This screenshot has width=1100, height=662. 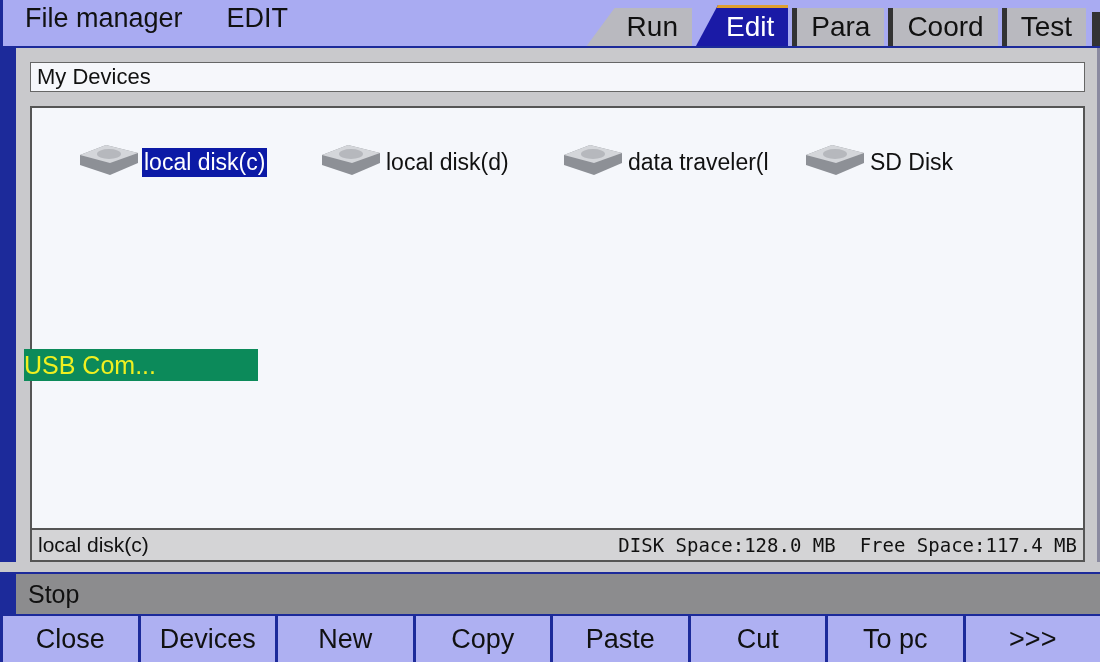 I want to click on tab: Para, so click(x=838, y=27).